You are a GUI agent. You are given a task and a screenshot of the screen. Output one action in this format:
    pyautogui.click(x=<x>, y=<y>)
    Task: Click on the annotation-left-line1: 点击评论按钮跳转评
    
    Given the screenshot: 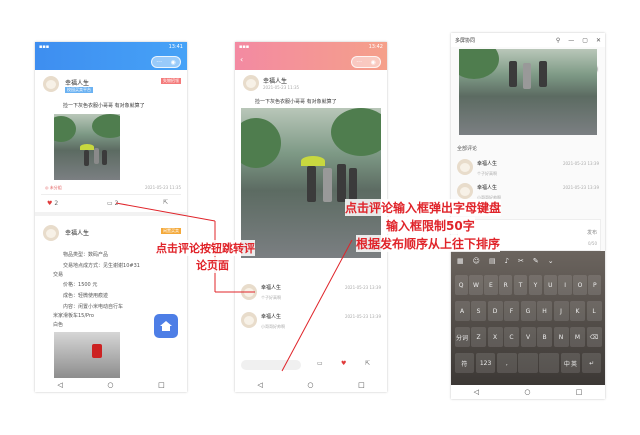 What is the action you would take?
    pyautogui.click(x=205, y=248)
    